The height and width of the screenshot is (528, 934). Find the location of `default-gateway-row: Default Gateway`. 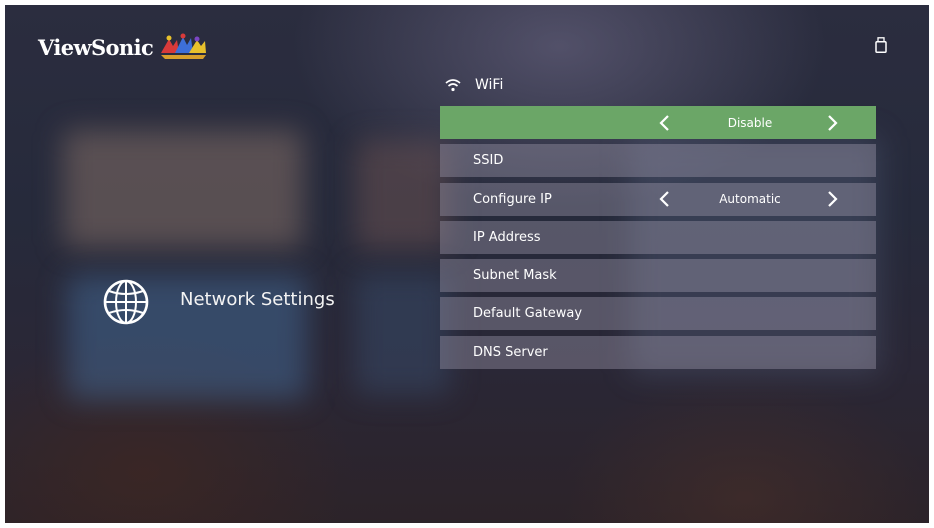

default-gateway-row: Default Gateway is located at coordinates (658, 314).